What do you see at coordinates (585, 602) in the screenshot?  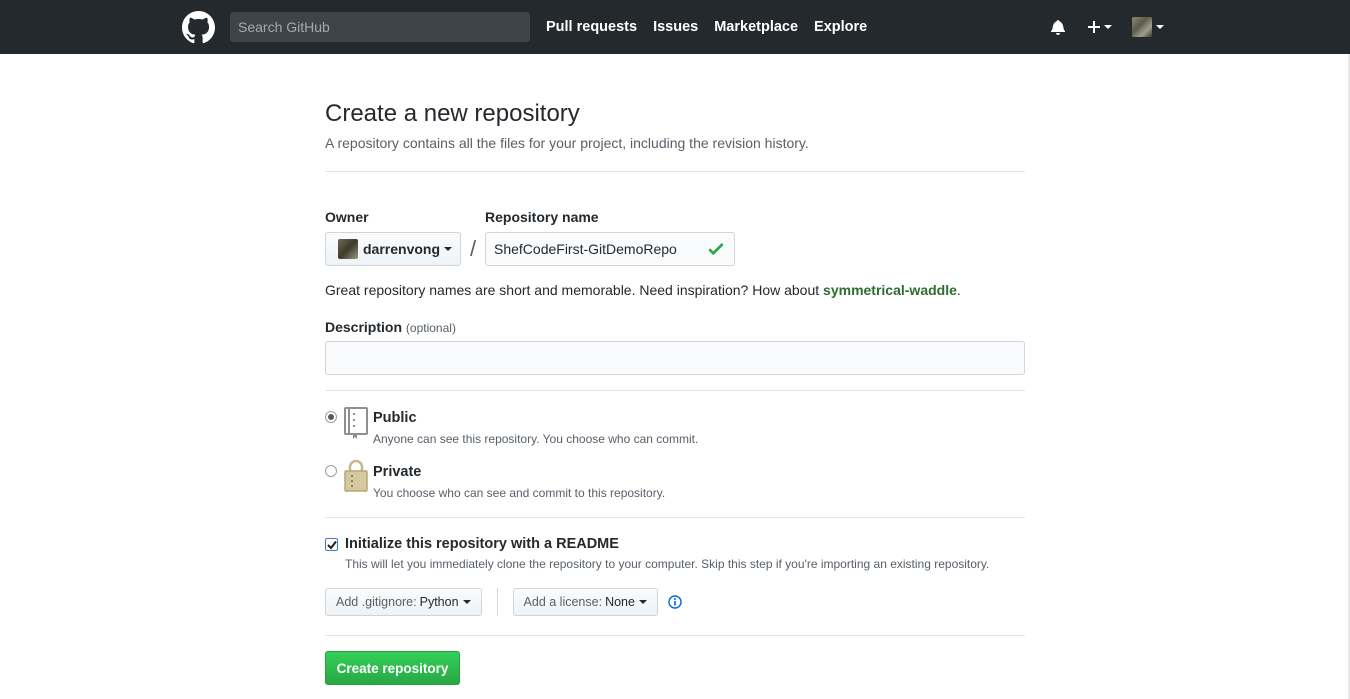 I see `license-select: Add a license: None` at bounding box center [585, 602].